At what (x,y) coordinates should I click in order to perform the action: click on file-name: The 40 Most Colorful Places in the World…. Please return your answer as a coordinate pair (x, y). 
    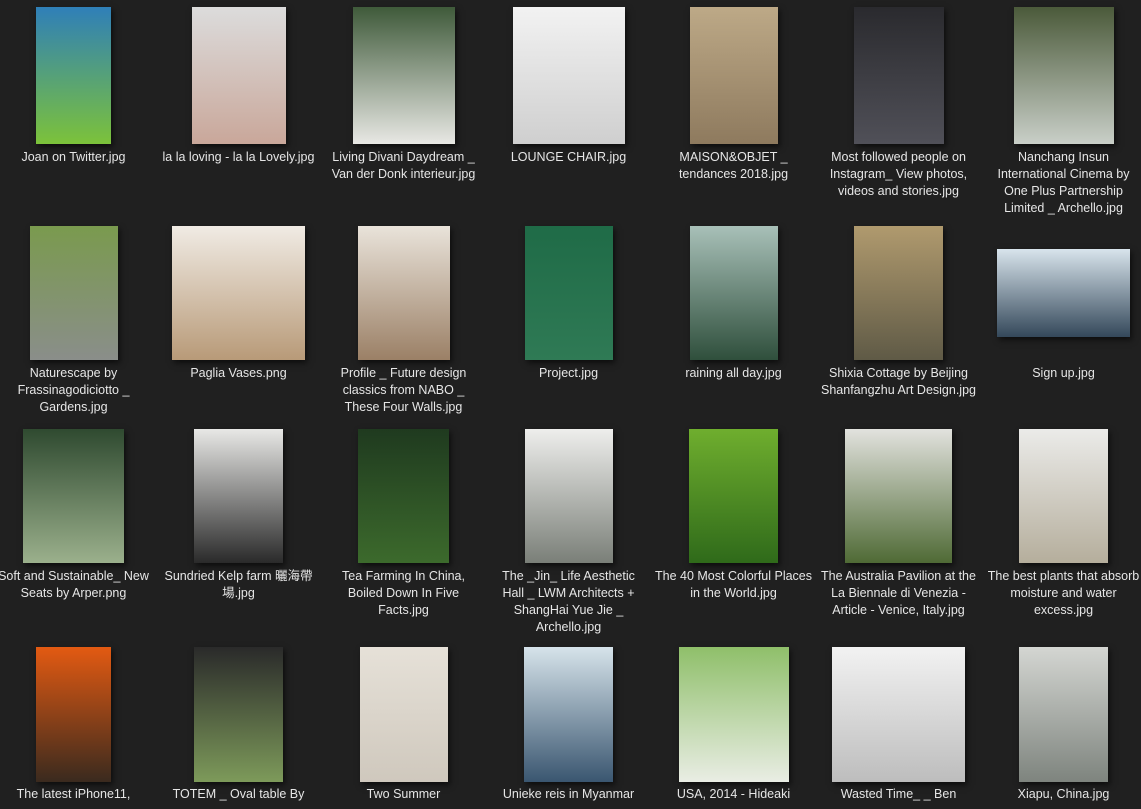
    Looking at the image, I should click on (733, 585).